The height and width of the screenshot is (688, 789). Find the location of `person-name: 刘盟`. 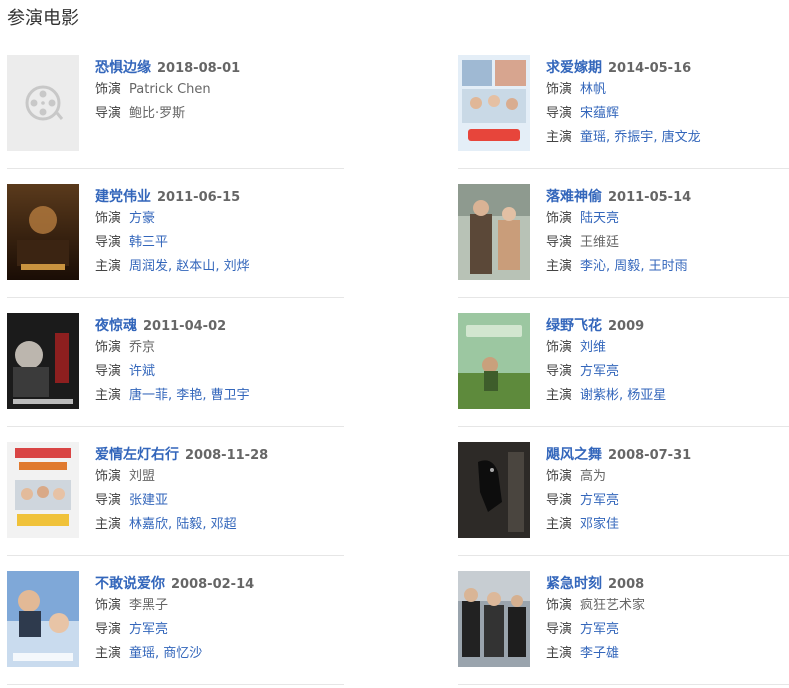

person-name: 刘盟 is located at coordinates (142, 476).